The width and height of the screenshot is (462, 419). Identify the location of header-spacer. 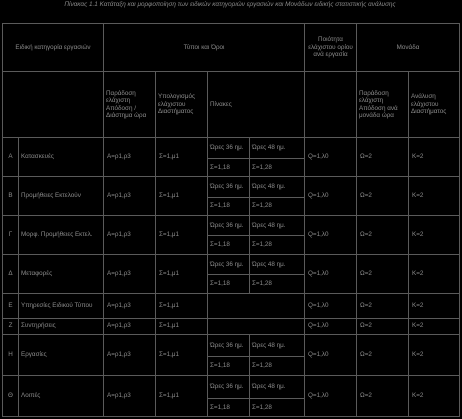
(53, 104).